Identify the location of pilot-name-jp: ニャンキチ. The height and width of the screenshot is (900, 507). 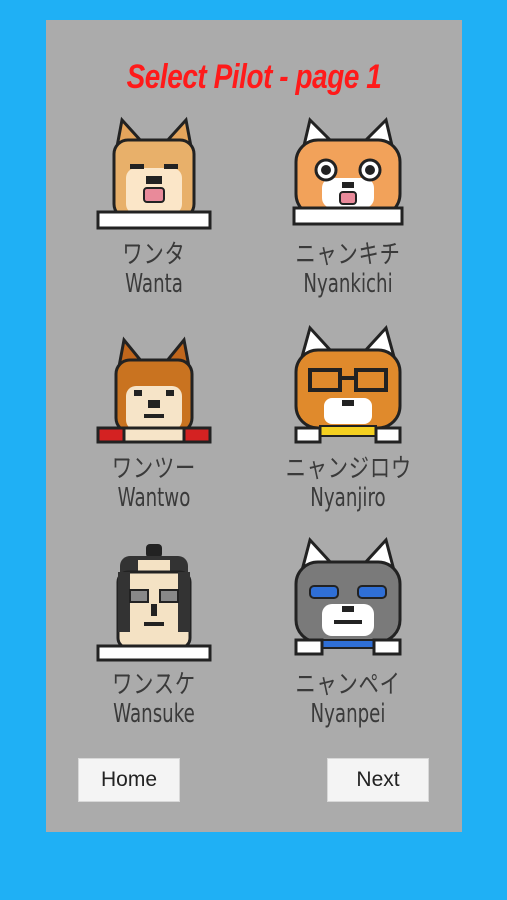
(348, 255).